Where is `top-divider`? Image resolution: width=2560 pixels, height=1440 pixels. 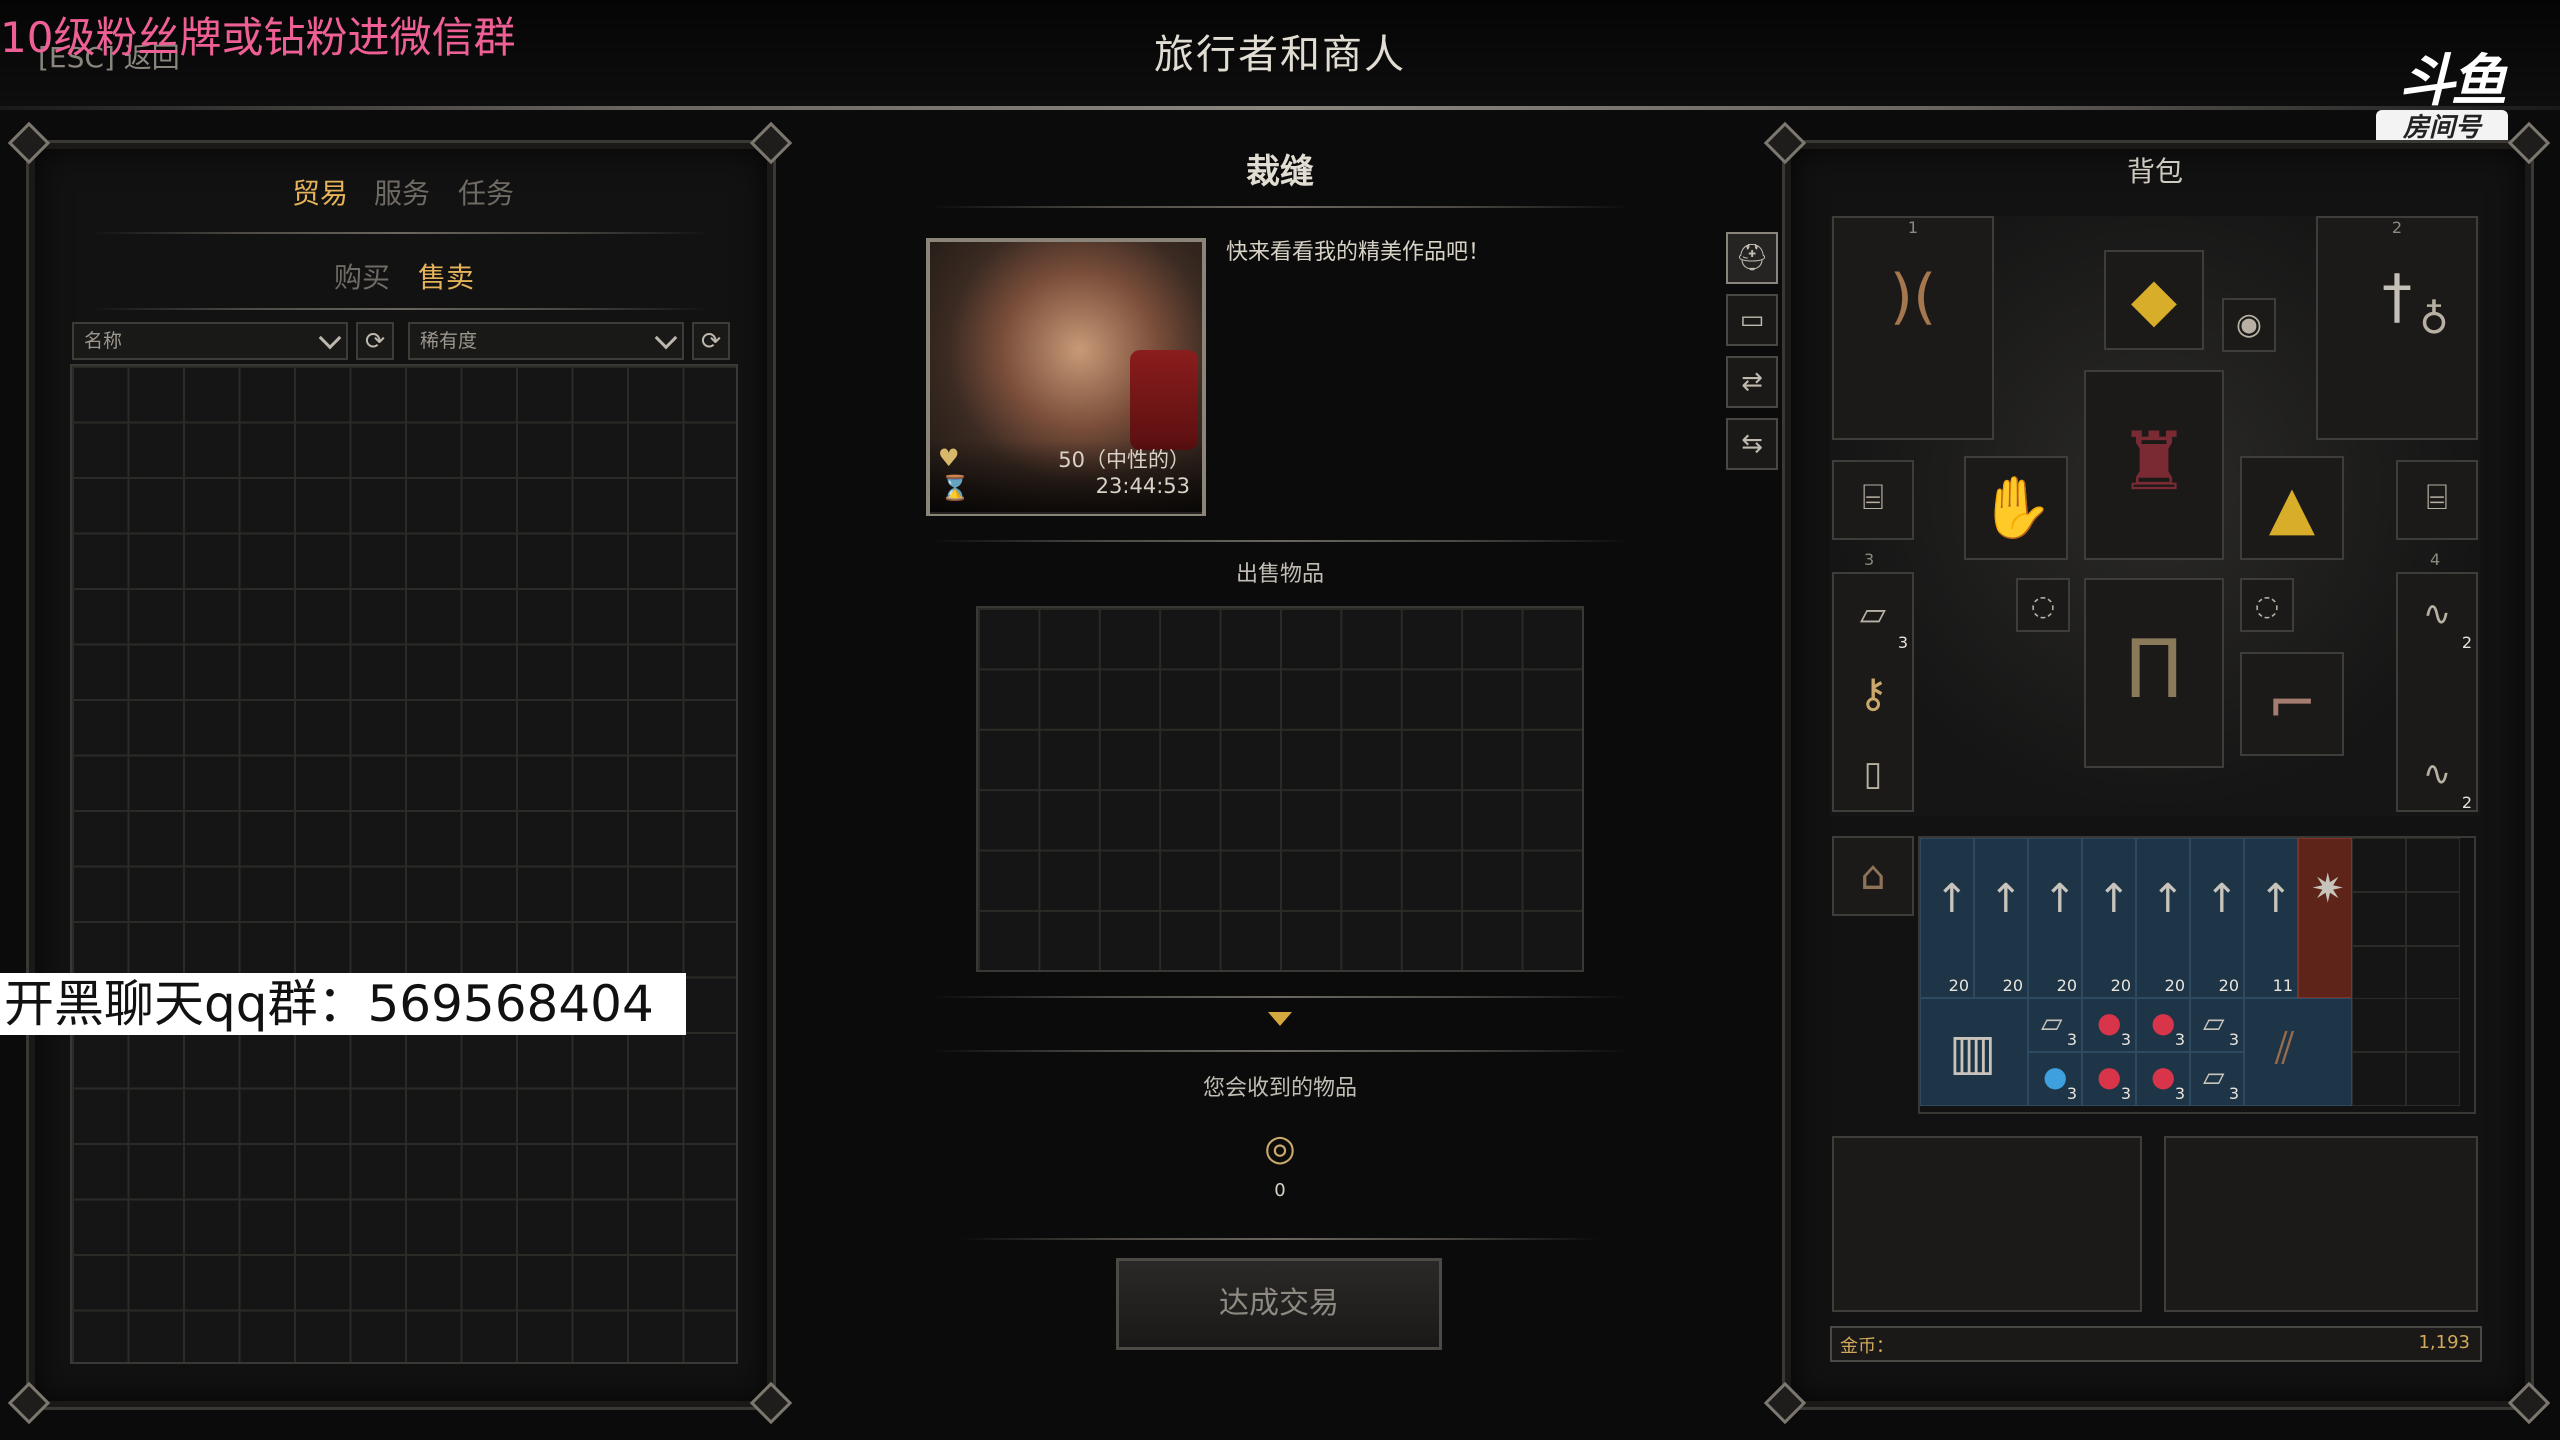 top-divider is located at coordinates (1280, 108).